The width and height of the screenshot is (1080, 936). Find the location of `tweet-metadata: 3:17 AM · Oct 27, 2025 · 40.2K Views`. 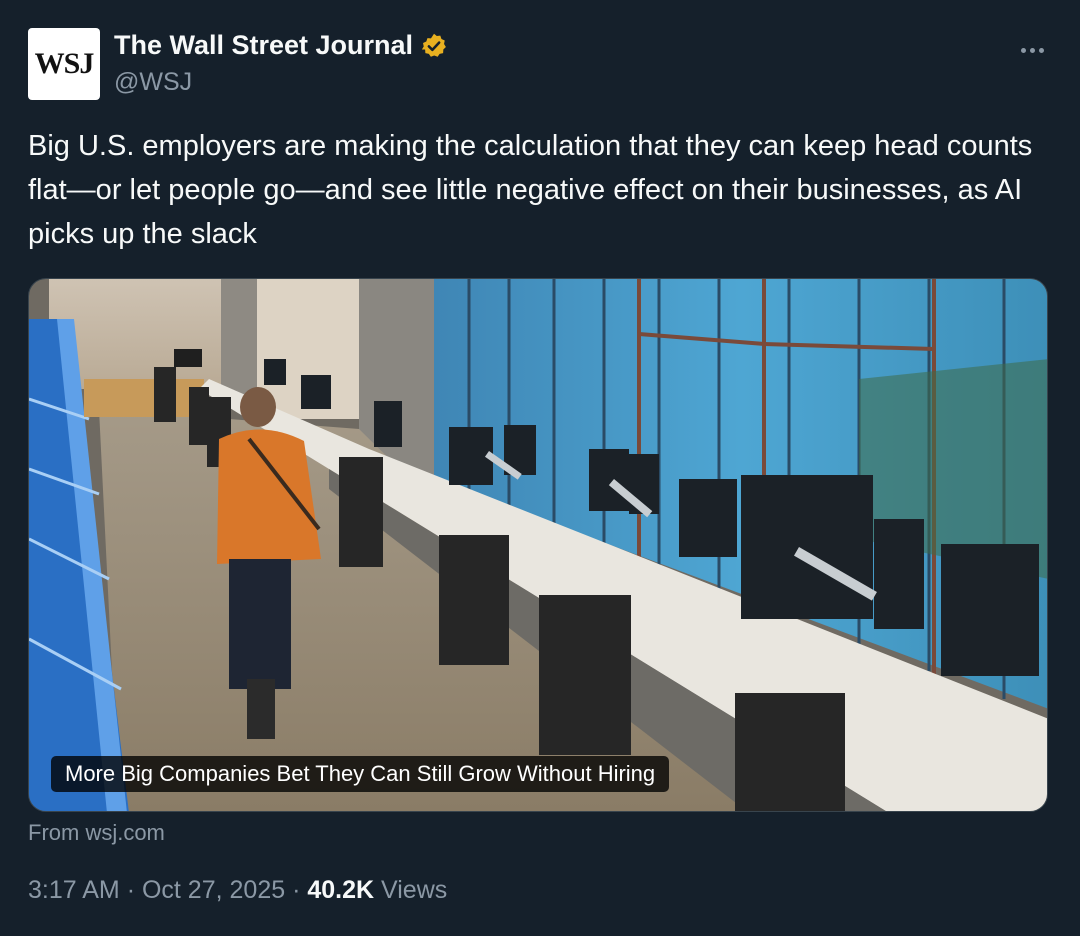

tweet-metadata: 3:17 AM · Oct 27, 2025 · 40.2K Views is located at coordinates (237, 890).